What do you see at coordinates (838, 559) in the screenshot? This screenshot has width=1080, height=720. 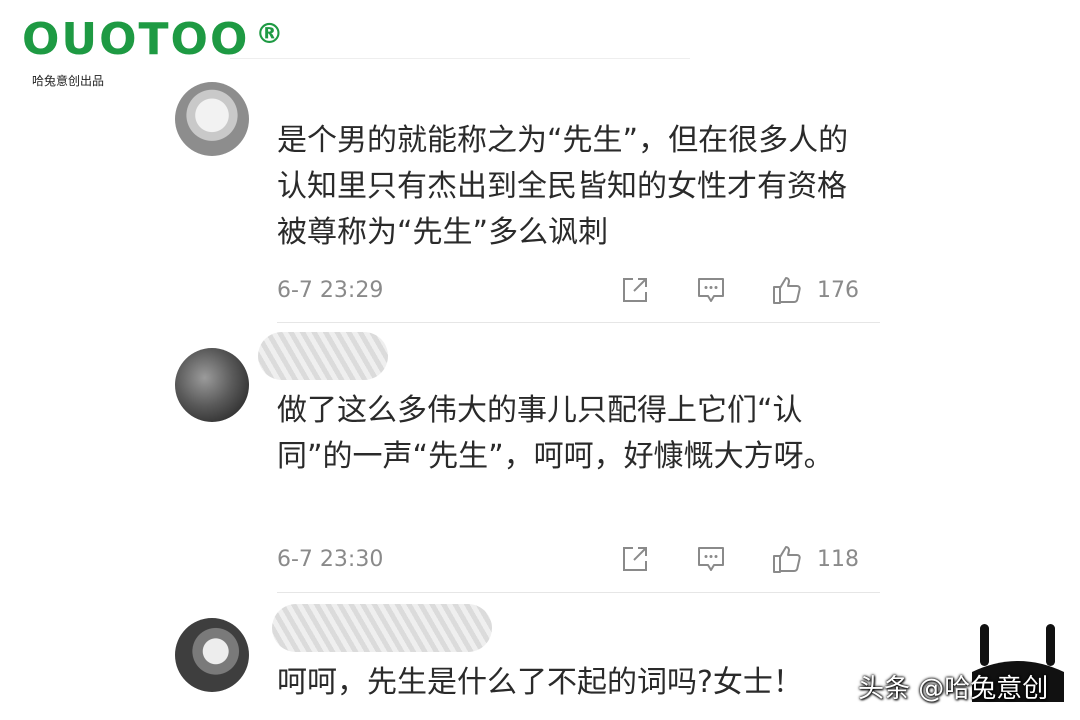 I see `like-count: 118` at bounding box center [838, 559].